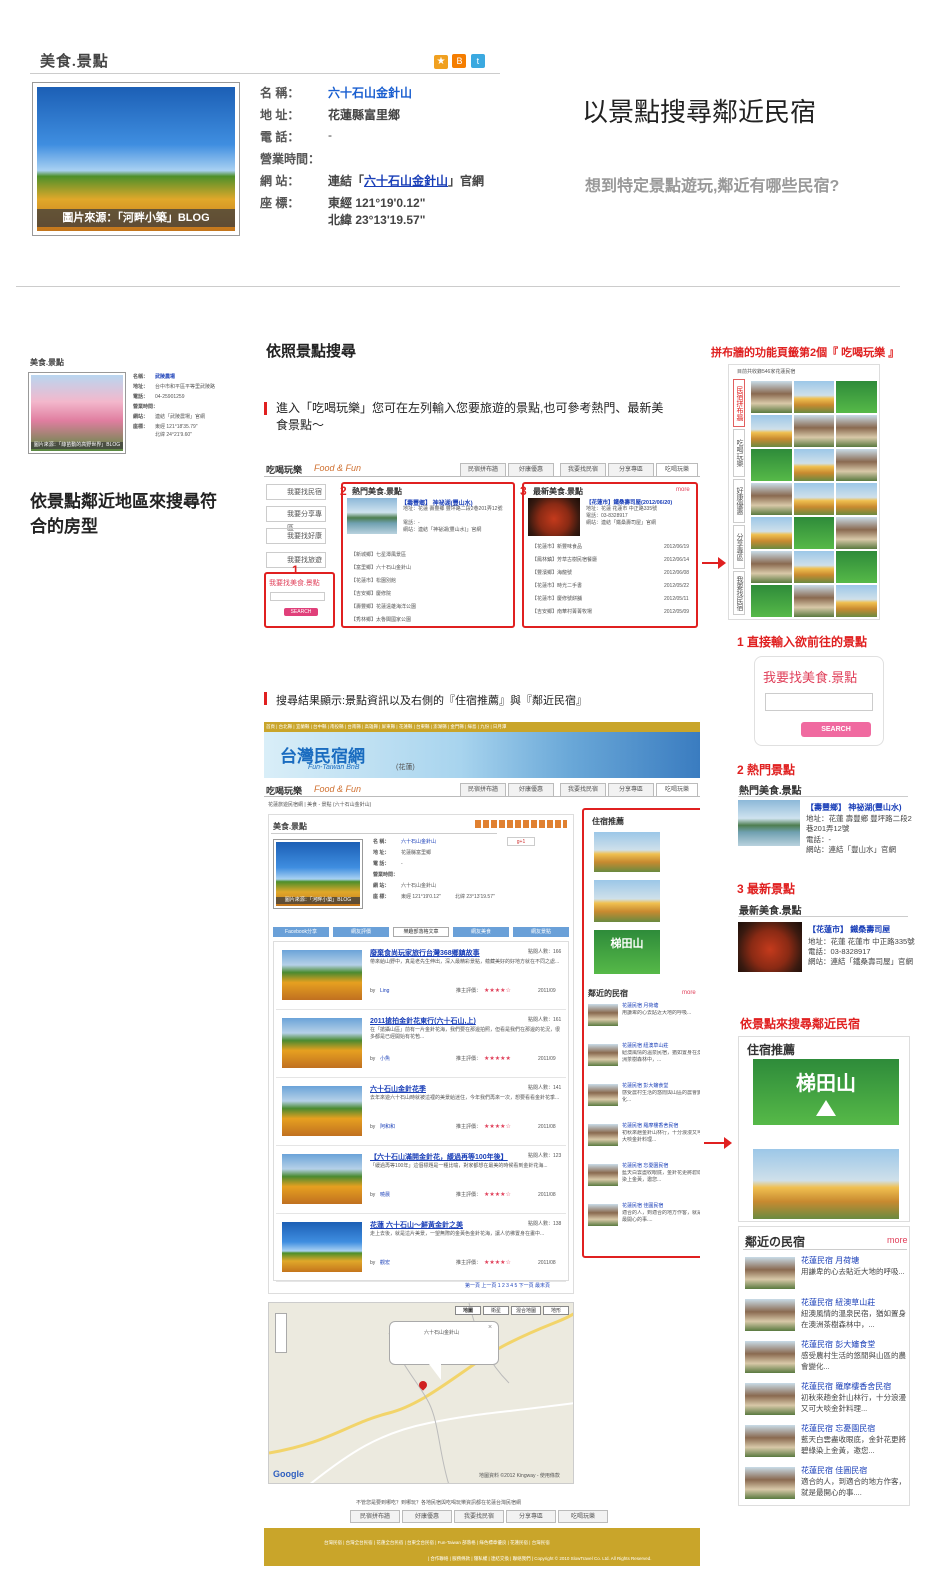 The image size is (930, 1588). Describe the element at coordinates (381, 568) in the screenshot. I see `hot-item-2: 【富里鄉】六十石山金針山` at that location.